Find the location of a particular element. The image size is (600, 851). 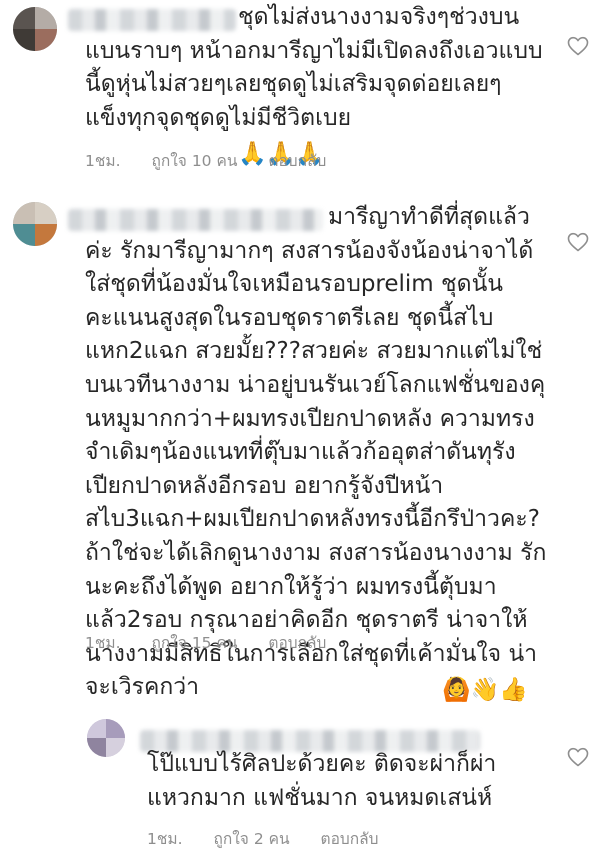

comment-meta: 1ชม. ถูกใจ 2 คน ตอบกลับ is located at coordinates (275, 838).